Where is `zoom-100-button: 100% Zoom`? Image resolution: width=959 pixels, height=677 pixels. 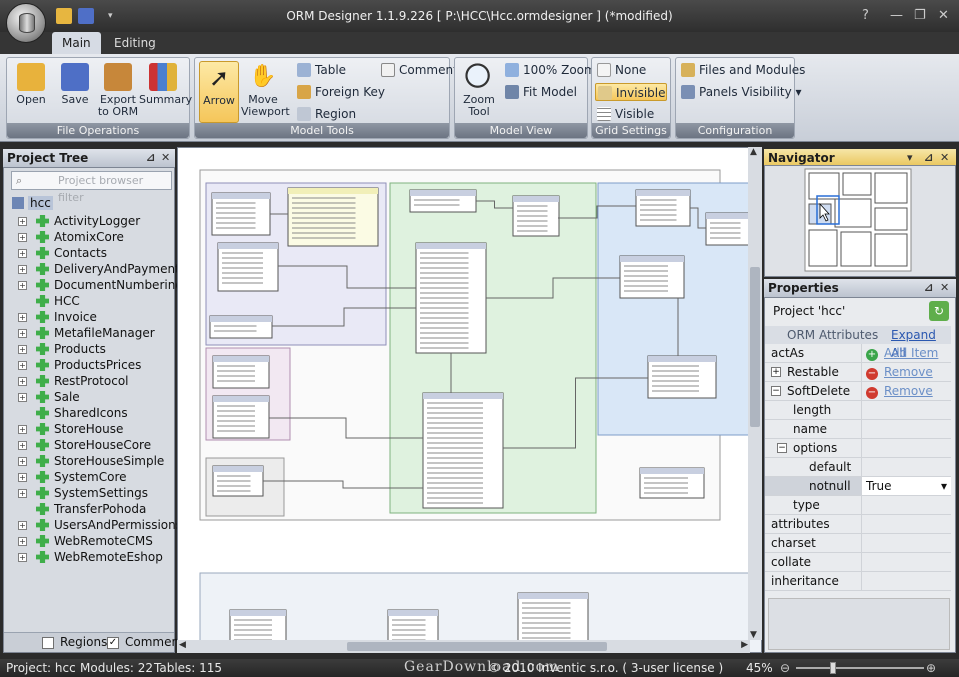 zoom-100-button: 100% Zoom is located at coordinates (549, 70).